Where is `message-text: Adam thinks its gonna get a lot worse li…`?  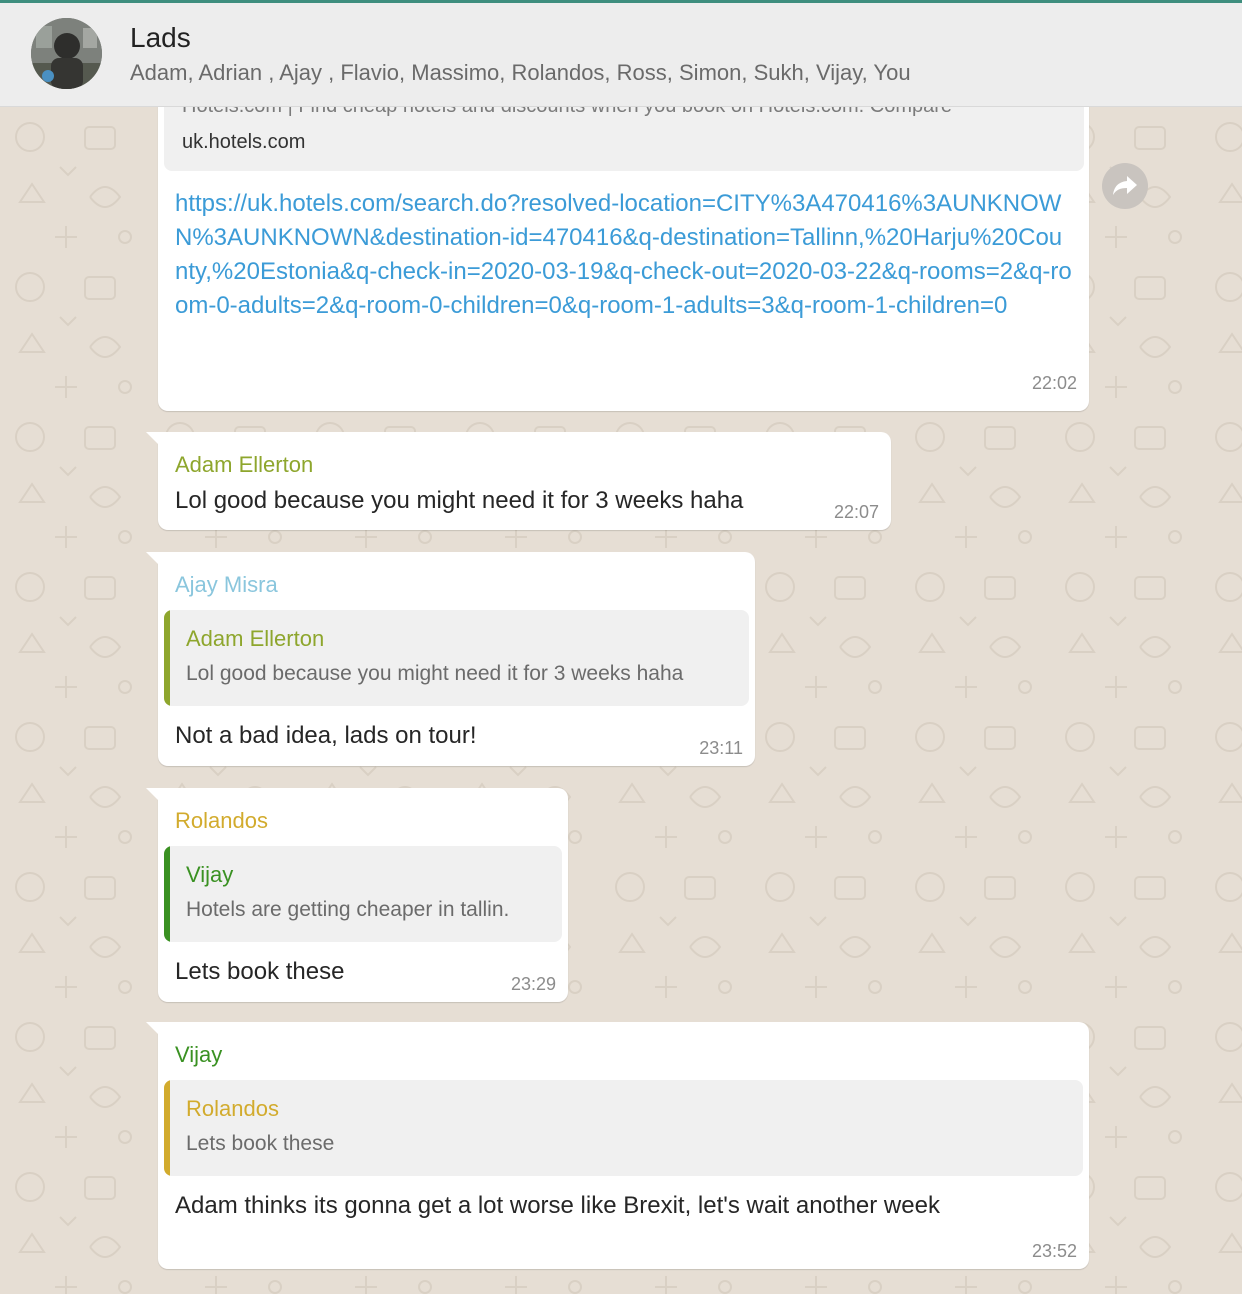
message-text: Adam thinks its gonna get a lot worse li… is located at coordinates (557, 1205).